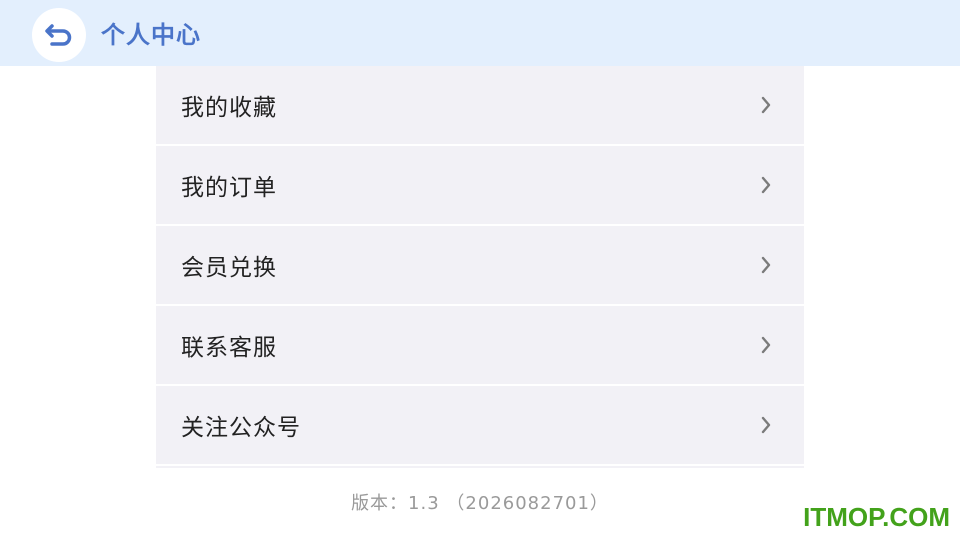 The width and height of the screenshot is (960, 540). Describe the element at coordinates (876, 517) in the screenshot. I see `watermark-logo: ITMOP.COM` at that location.